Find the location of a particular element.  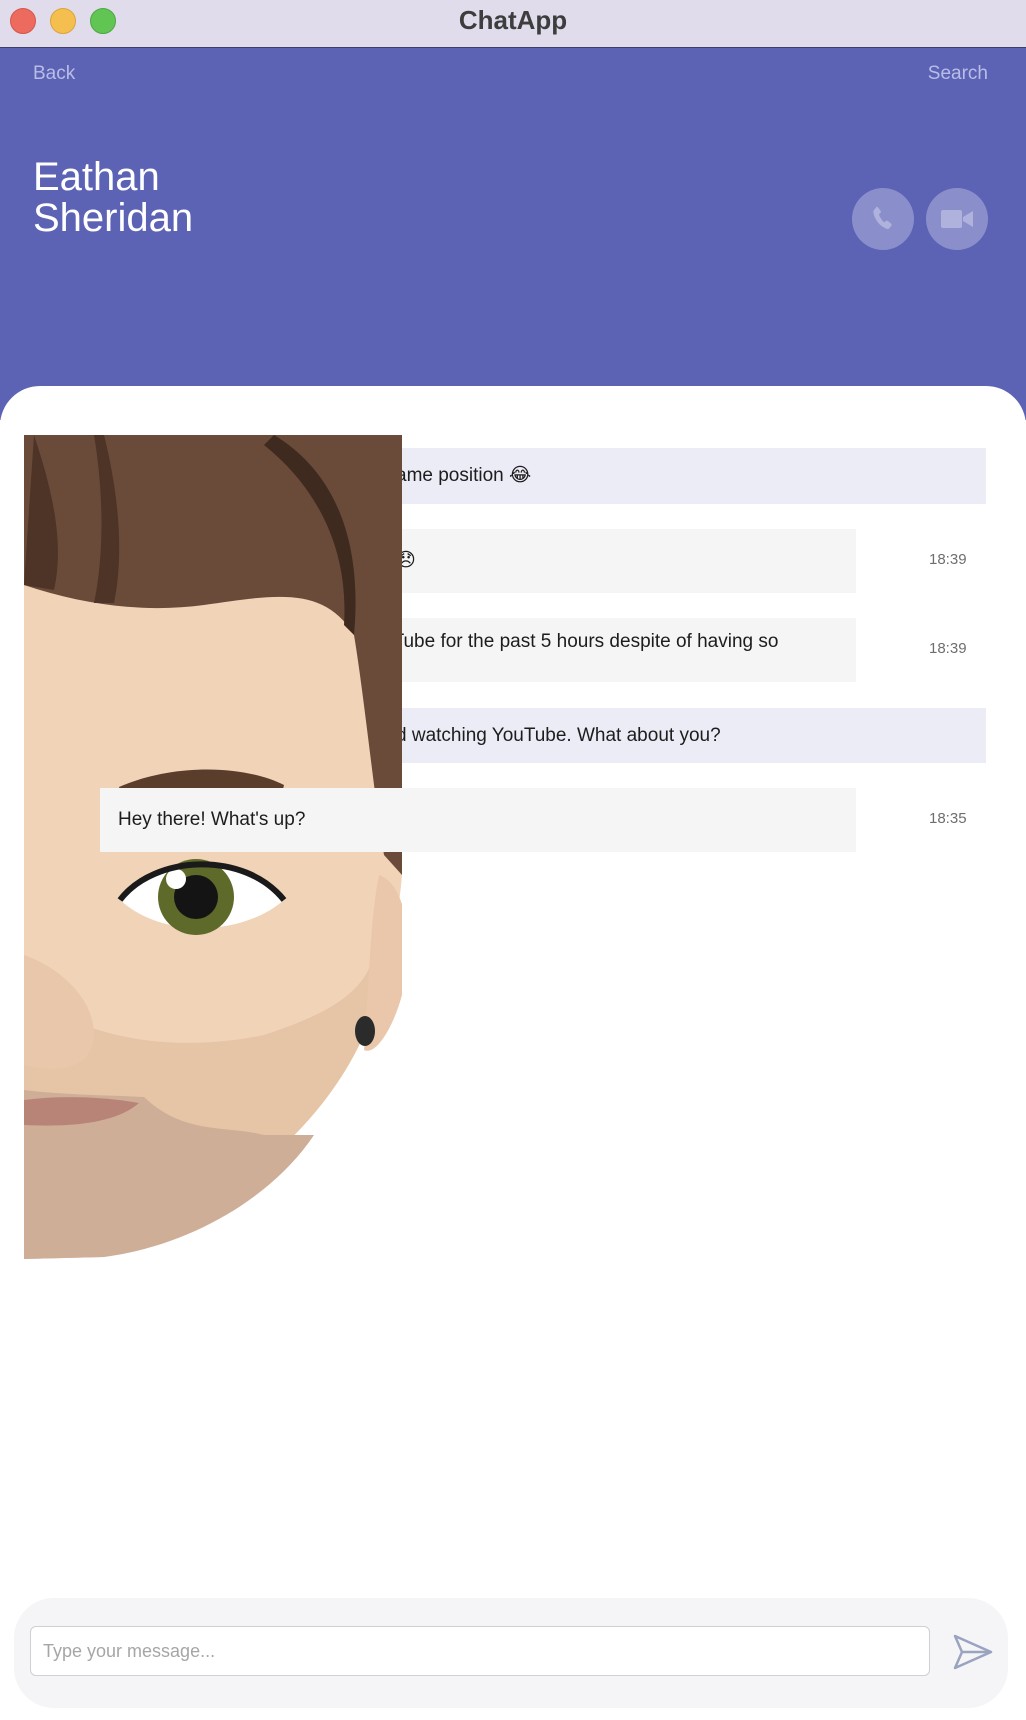

contact-last-name: Sheridan is located at coordinates (113, 218).